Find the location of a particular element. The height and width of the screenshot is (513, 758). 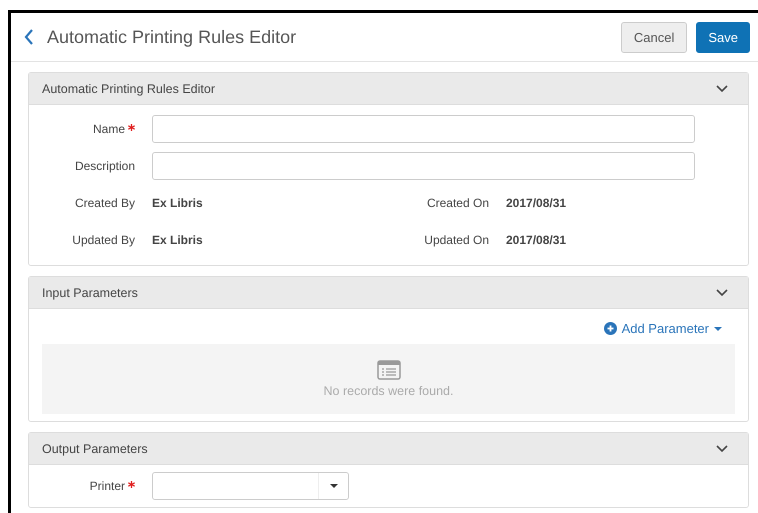

field-label: Created On is located at coordinates (457, 203).